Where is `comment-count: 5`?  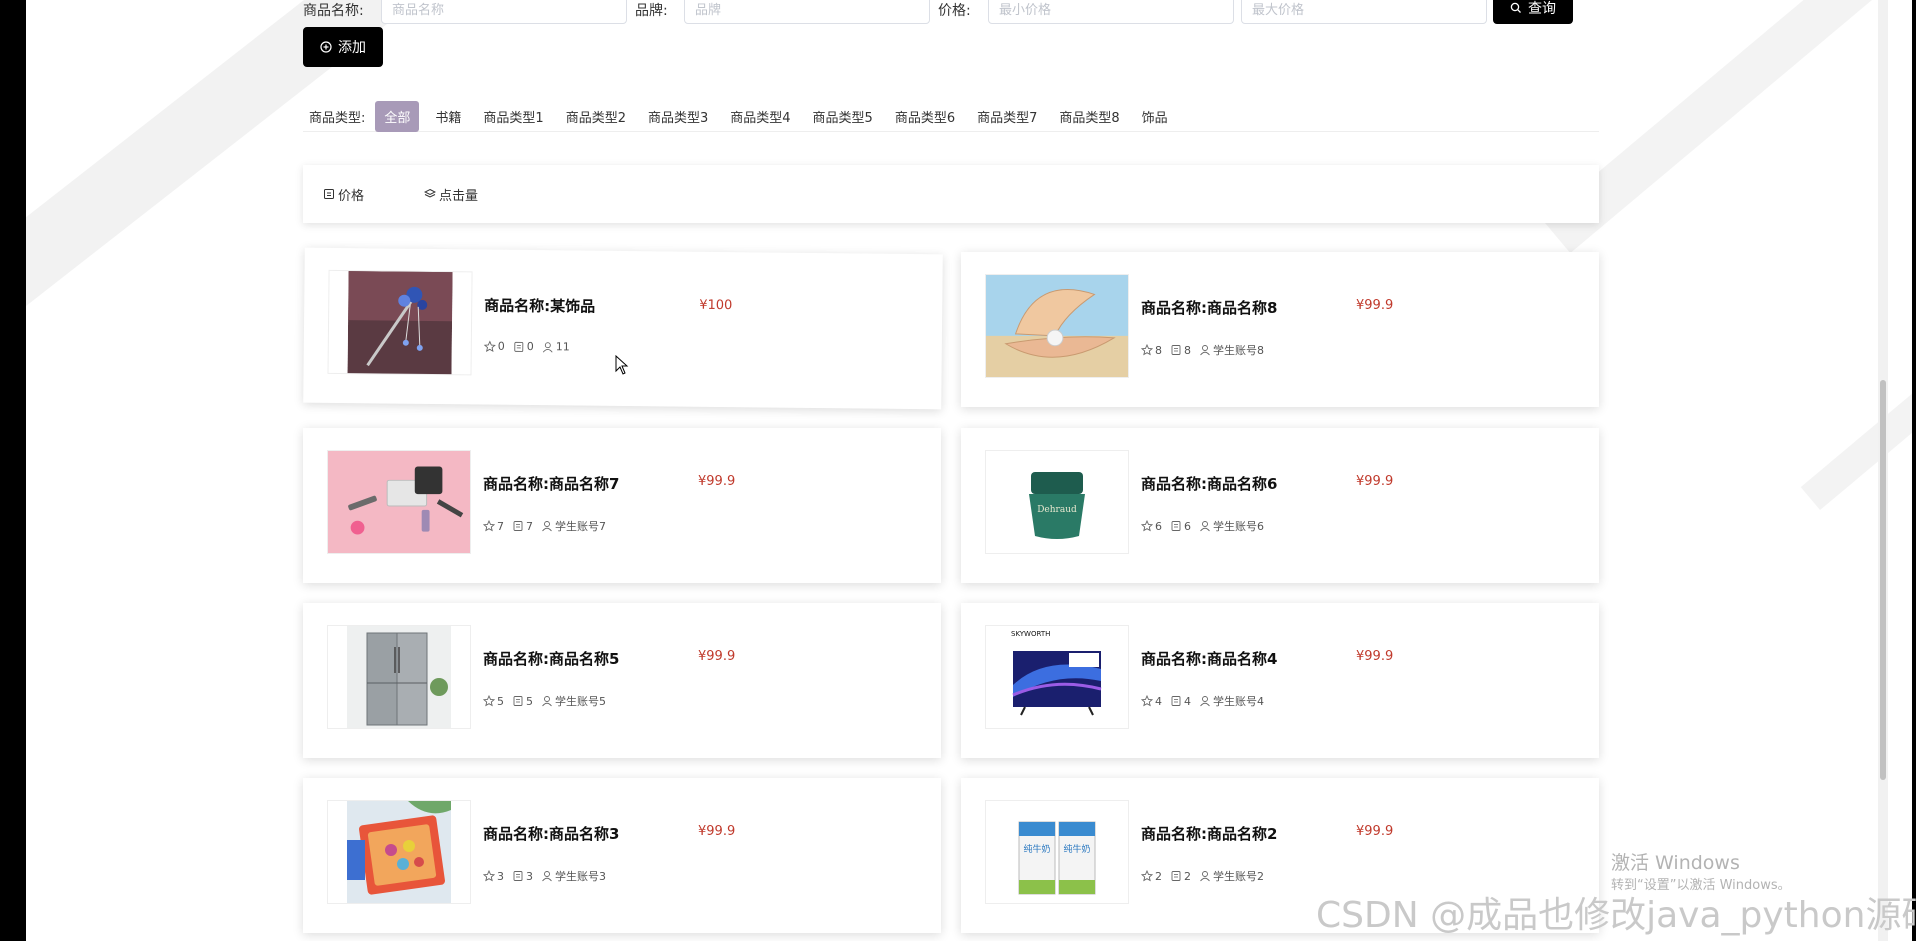
comment-count: 5 is located at coordinates (529, 701).